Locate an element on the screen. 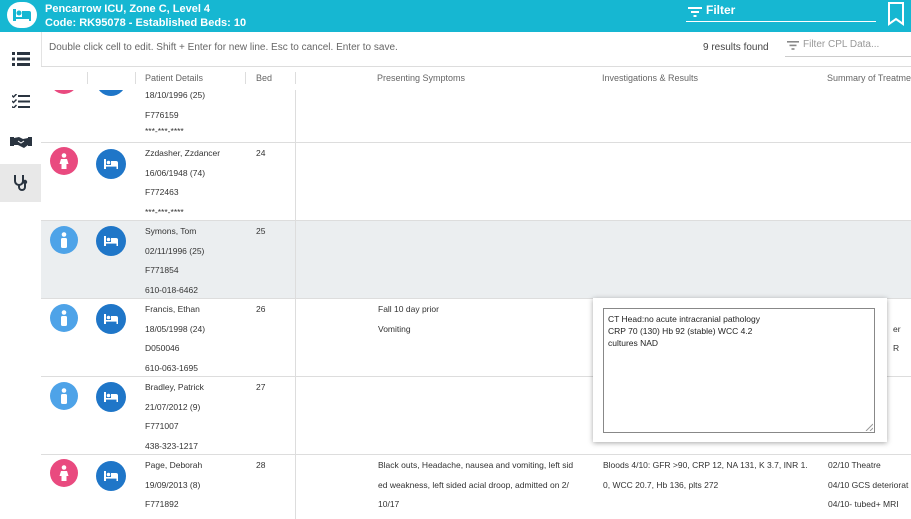 The width and height of the screenshot is (911, 519). patient-dob: 19/09/2013 (8) is located at coordinates (173, 484).